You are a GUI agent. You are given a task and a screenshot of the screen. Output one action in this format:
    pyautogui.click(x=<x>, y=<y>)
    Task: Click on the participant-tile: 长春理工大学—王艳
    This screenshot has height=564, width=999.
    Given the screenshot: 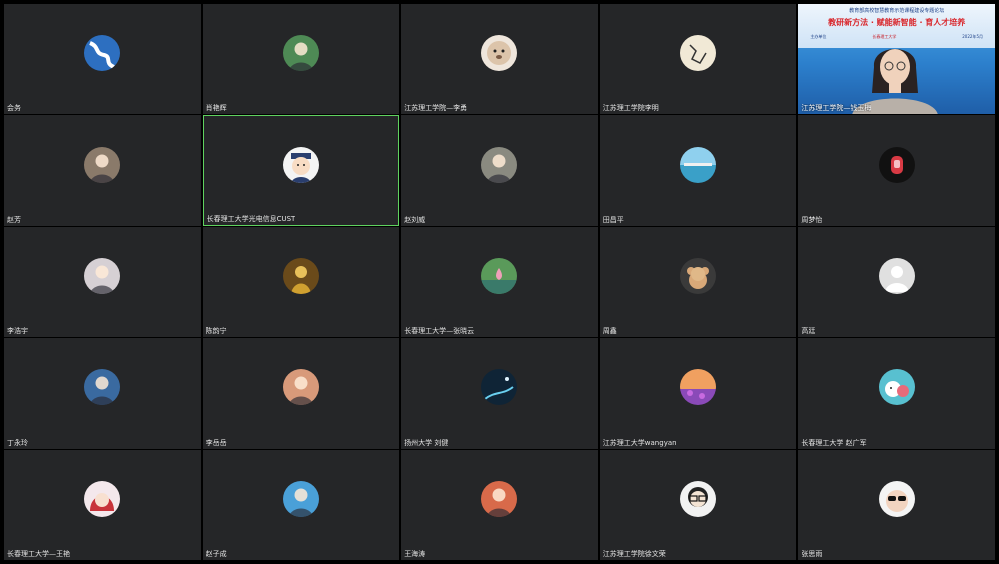 What is the action you would take?
    pyautogui.click(x=102, y=504)
    